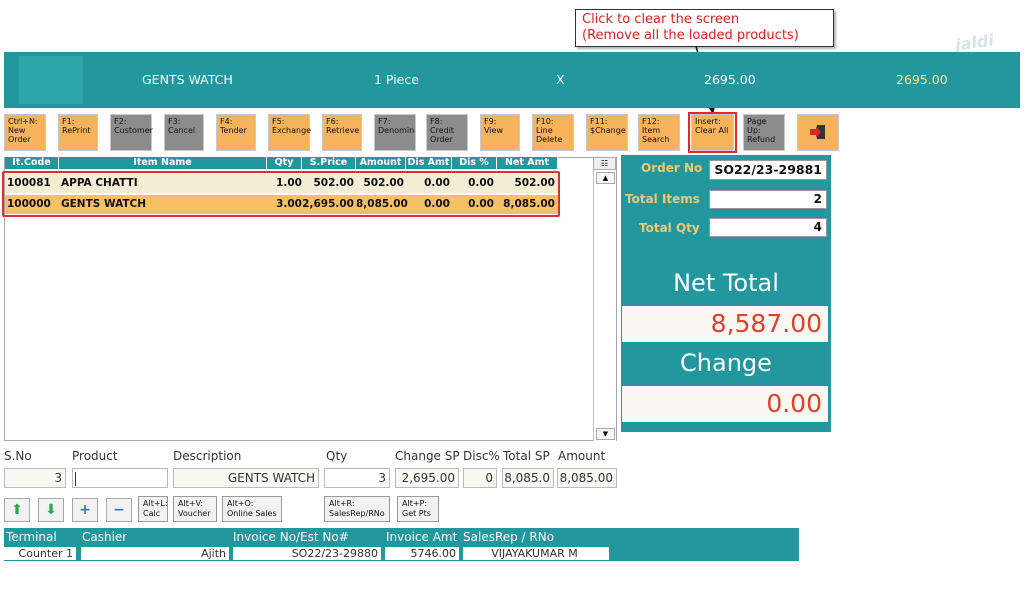 The height and width of the screenshot is (615, 1024). Describe the element at coordinates (427, 478) in the screenshot. I see `change-sp-input: 2,695.00` at that location.